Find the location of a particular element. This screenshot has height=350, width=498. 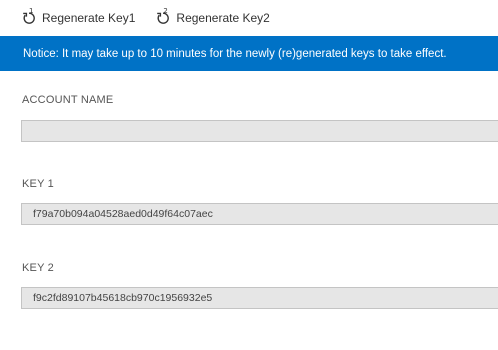

regenerate-key2-index: 2 is located at coordinates (165, 11).